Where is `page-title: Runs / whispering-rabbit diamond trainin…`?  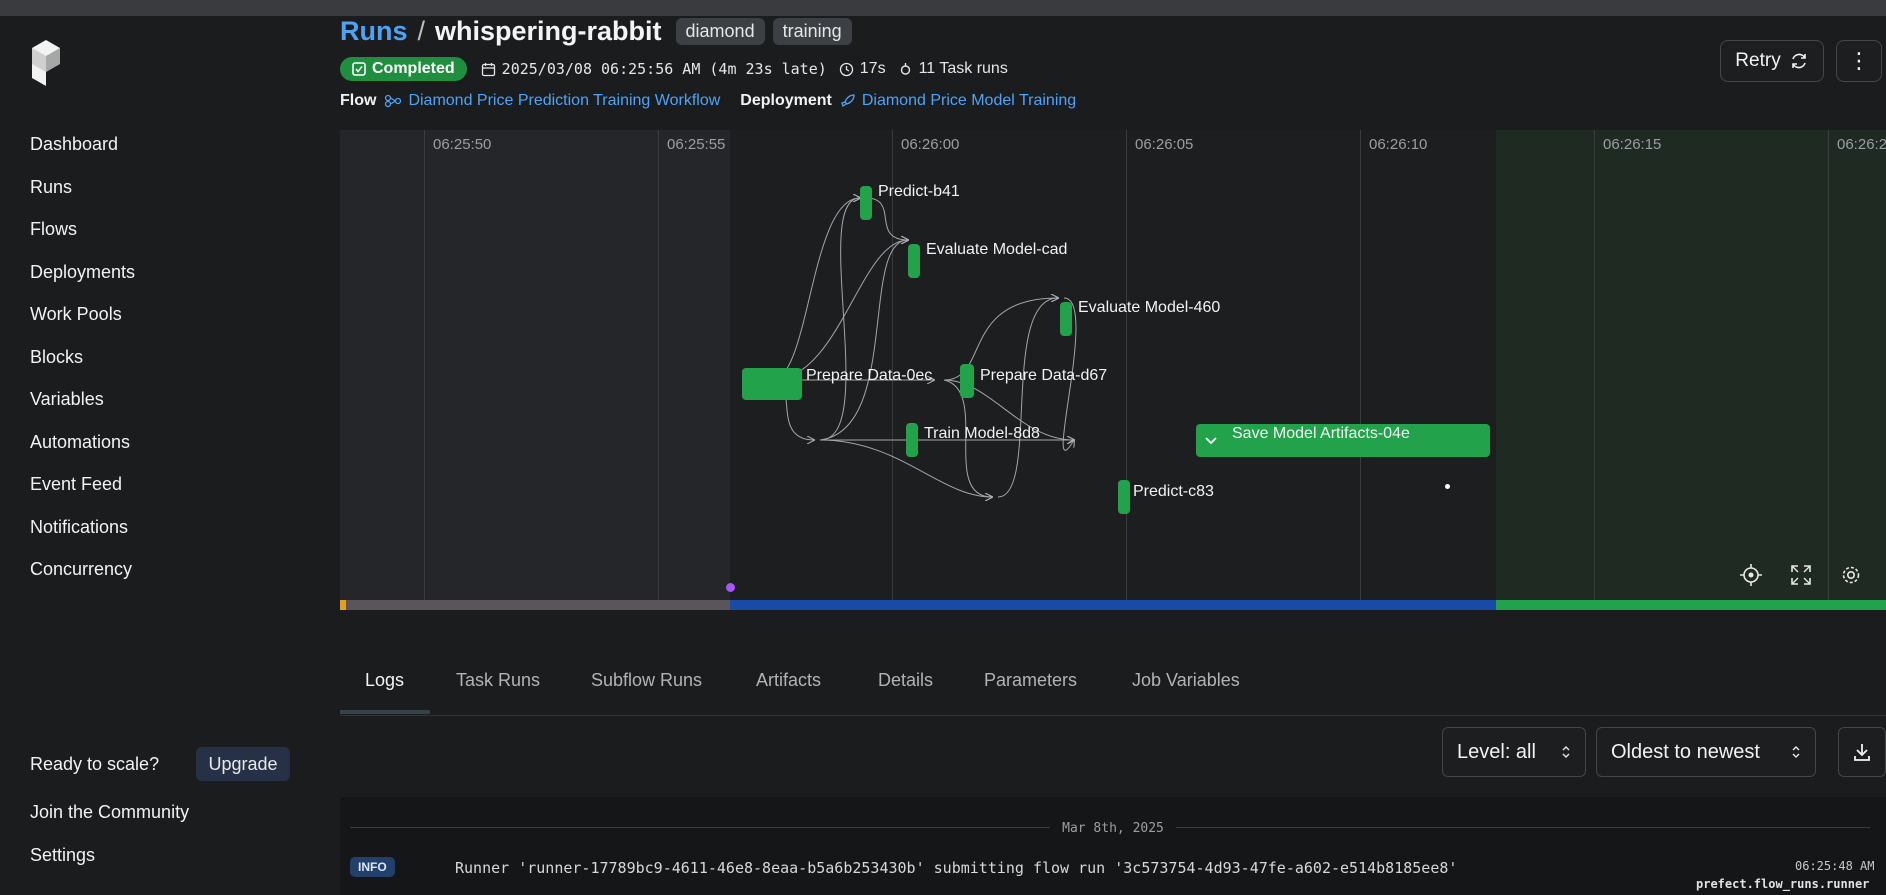
page-title: Runs / whispering-rabbit diamond trainin… is located at coordinates (597, 31).